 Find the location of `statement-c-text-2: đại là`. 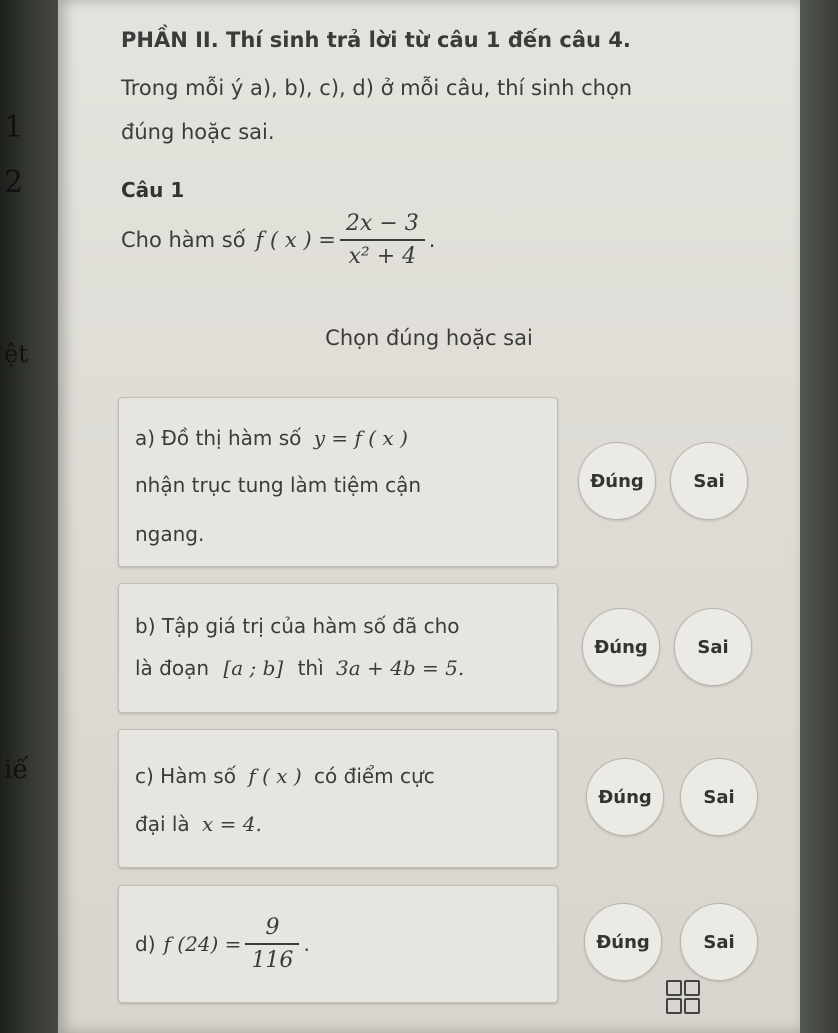

statement-c-text-2: đại là is located at coordinates (162, 824).